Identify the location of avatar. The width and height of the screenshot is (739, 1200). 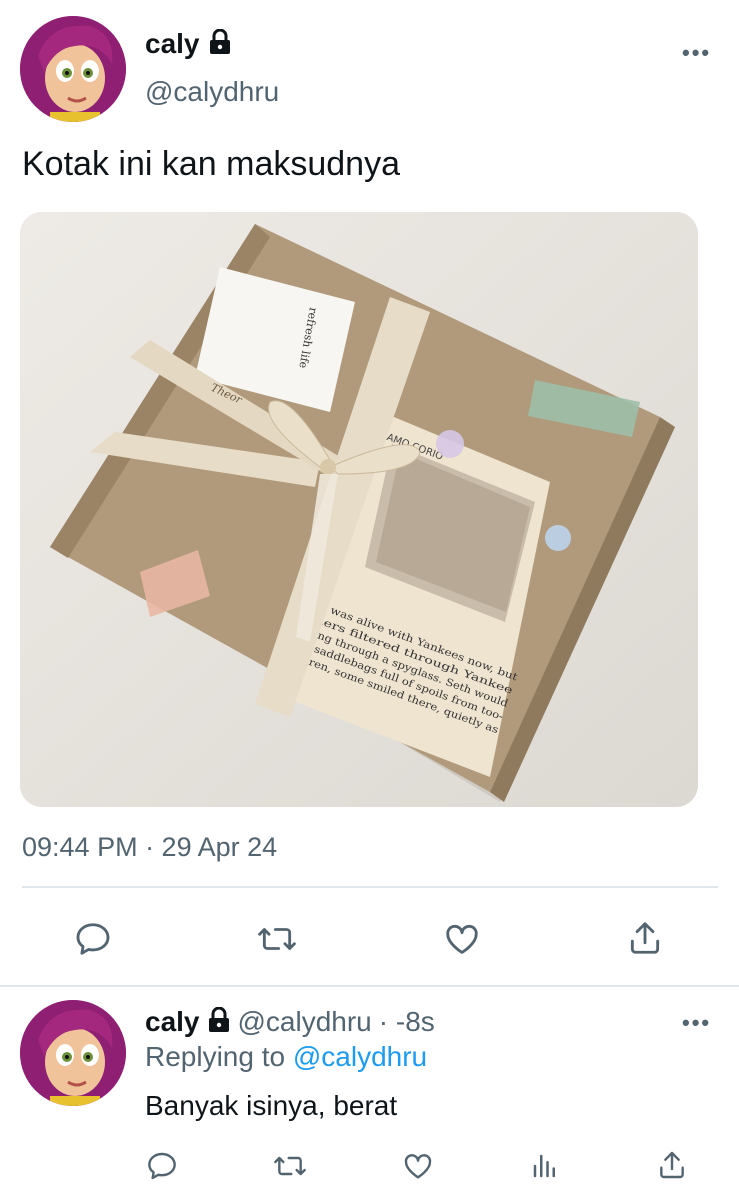
(73, 69).